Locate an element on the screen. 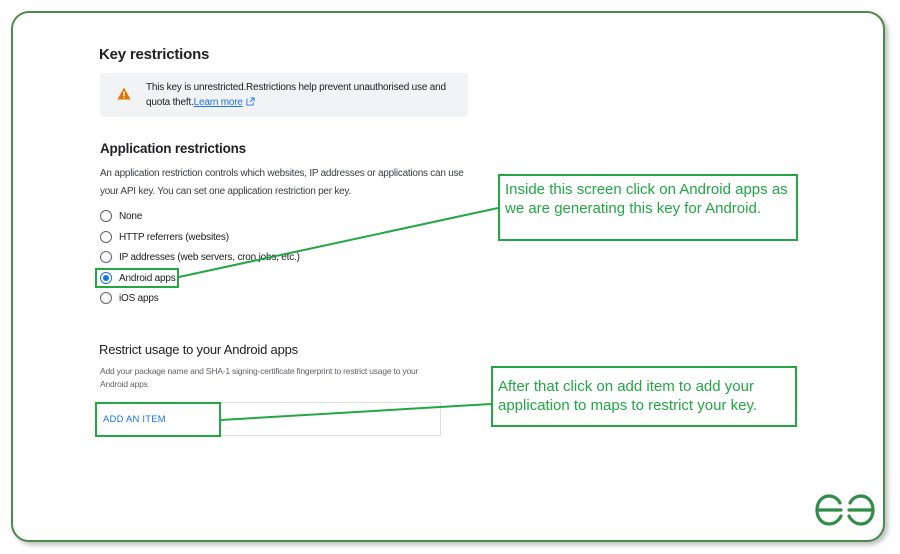  gfg-logo is located at coordinates (845, 510).